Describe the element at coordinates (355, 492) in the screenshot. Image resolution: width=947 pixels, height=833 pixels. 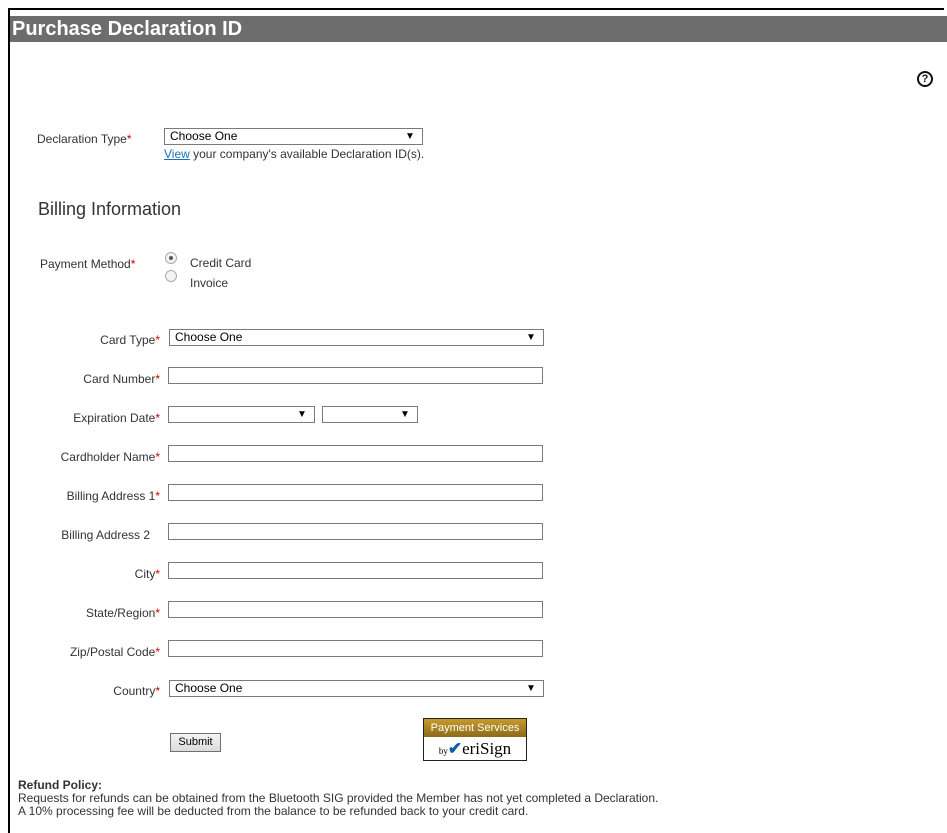
I see `billing-address-1-input` at that location.